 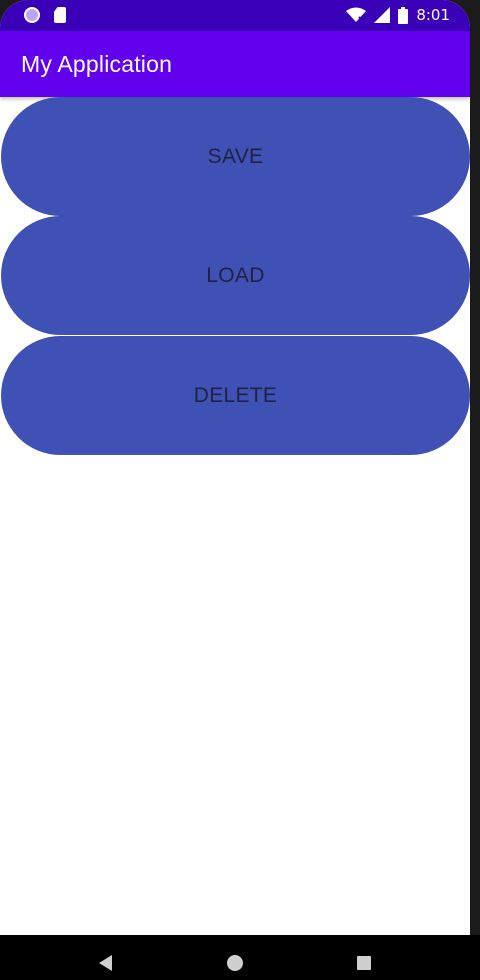 I want to click on status-right: 8:01, so click(x=398, y=15).